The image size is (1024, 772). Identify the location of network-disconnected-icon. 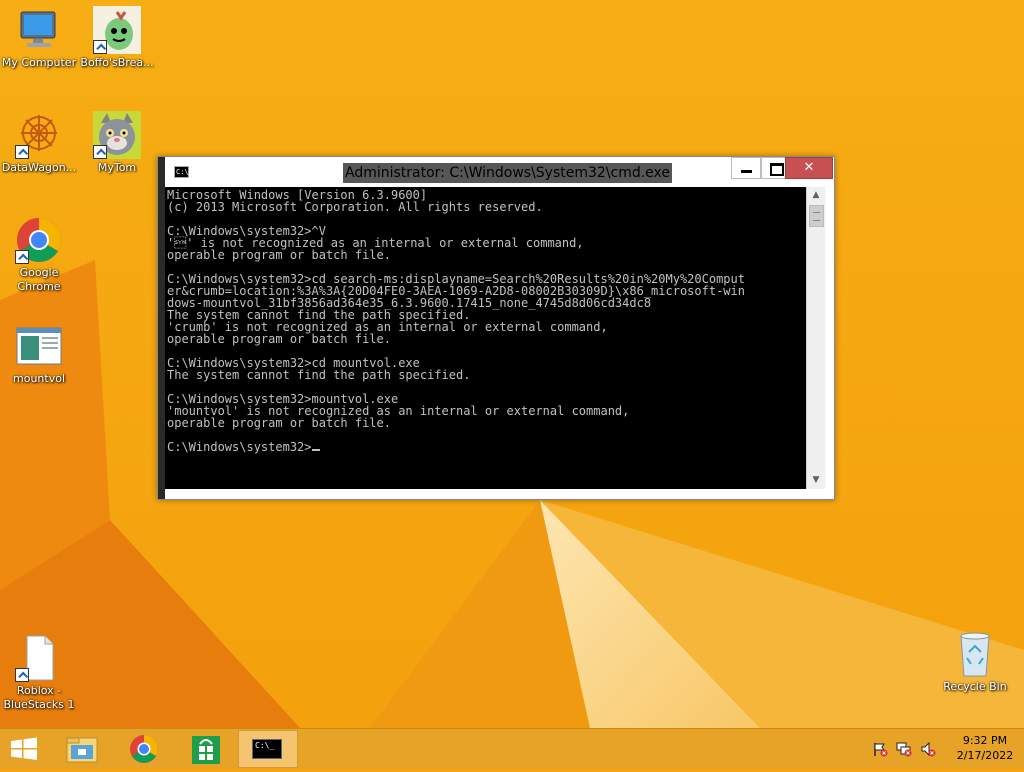
(904, 749).